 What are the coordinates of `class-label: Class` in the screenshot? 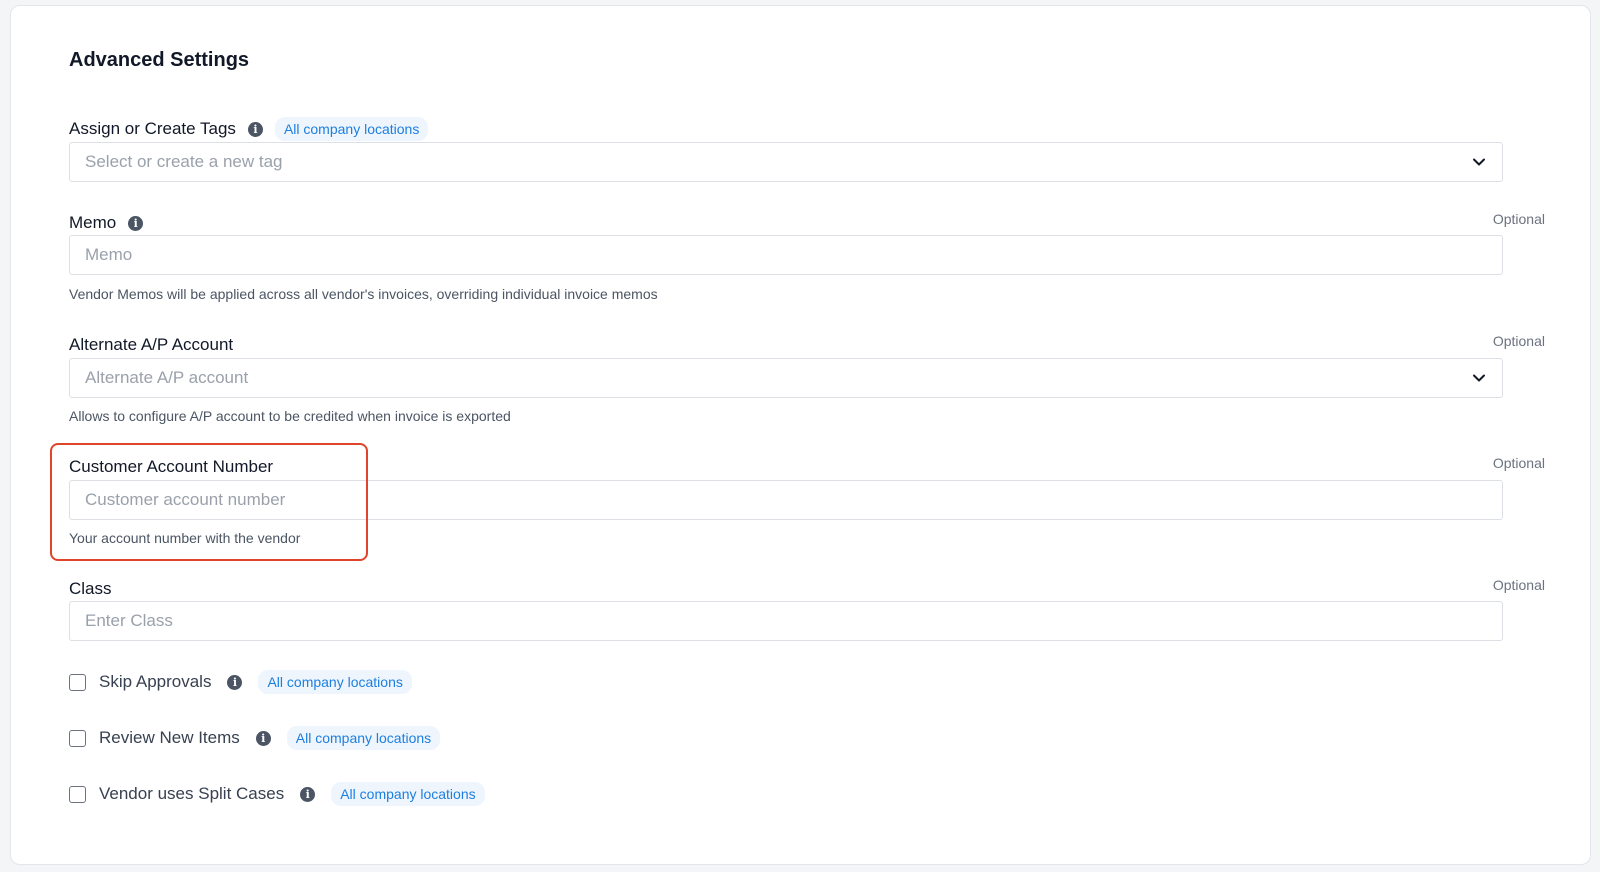 It's located at (90, 588).